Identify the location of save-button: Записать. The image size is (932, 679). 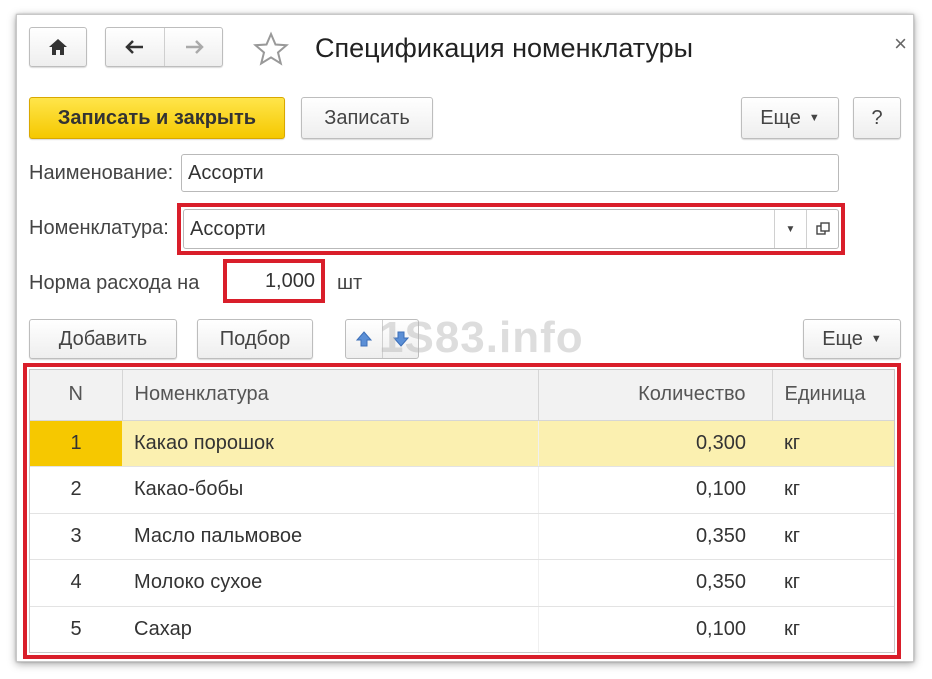
(367, 118).